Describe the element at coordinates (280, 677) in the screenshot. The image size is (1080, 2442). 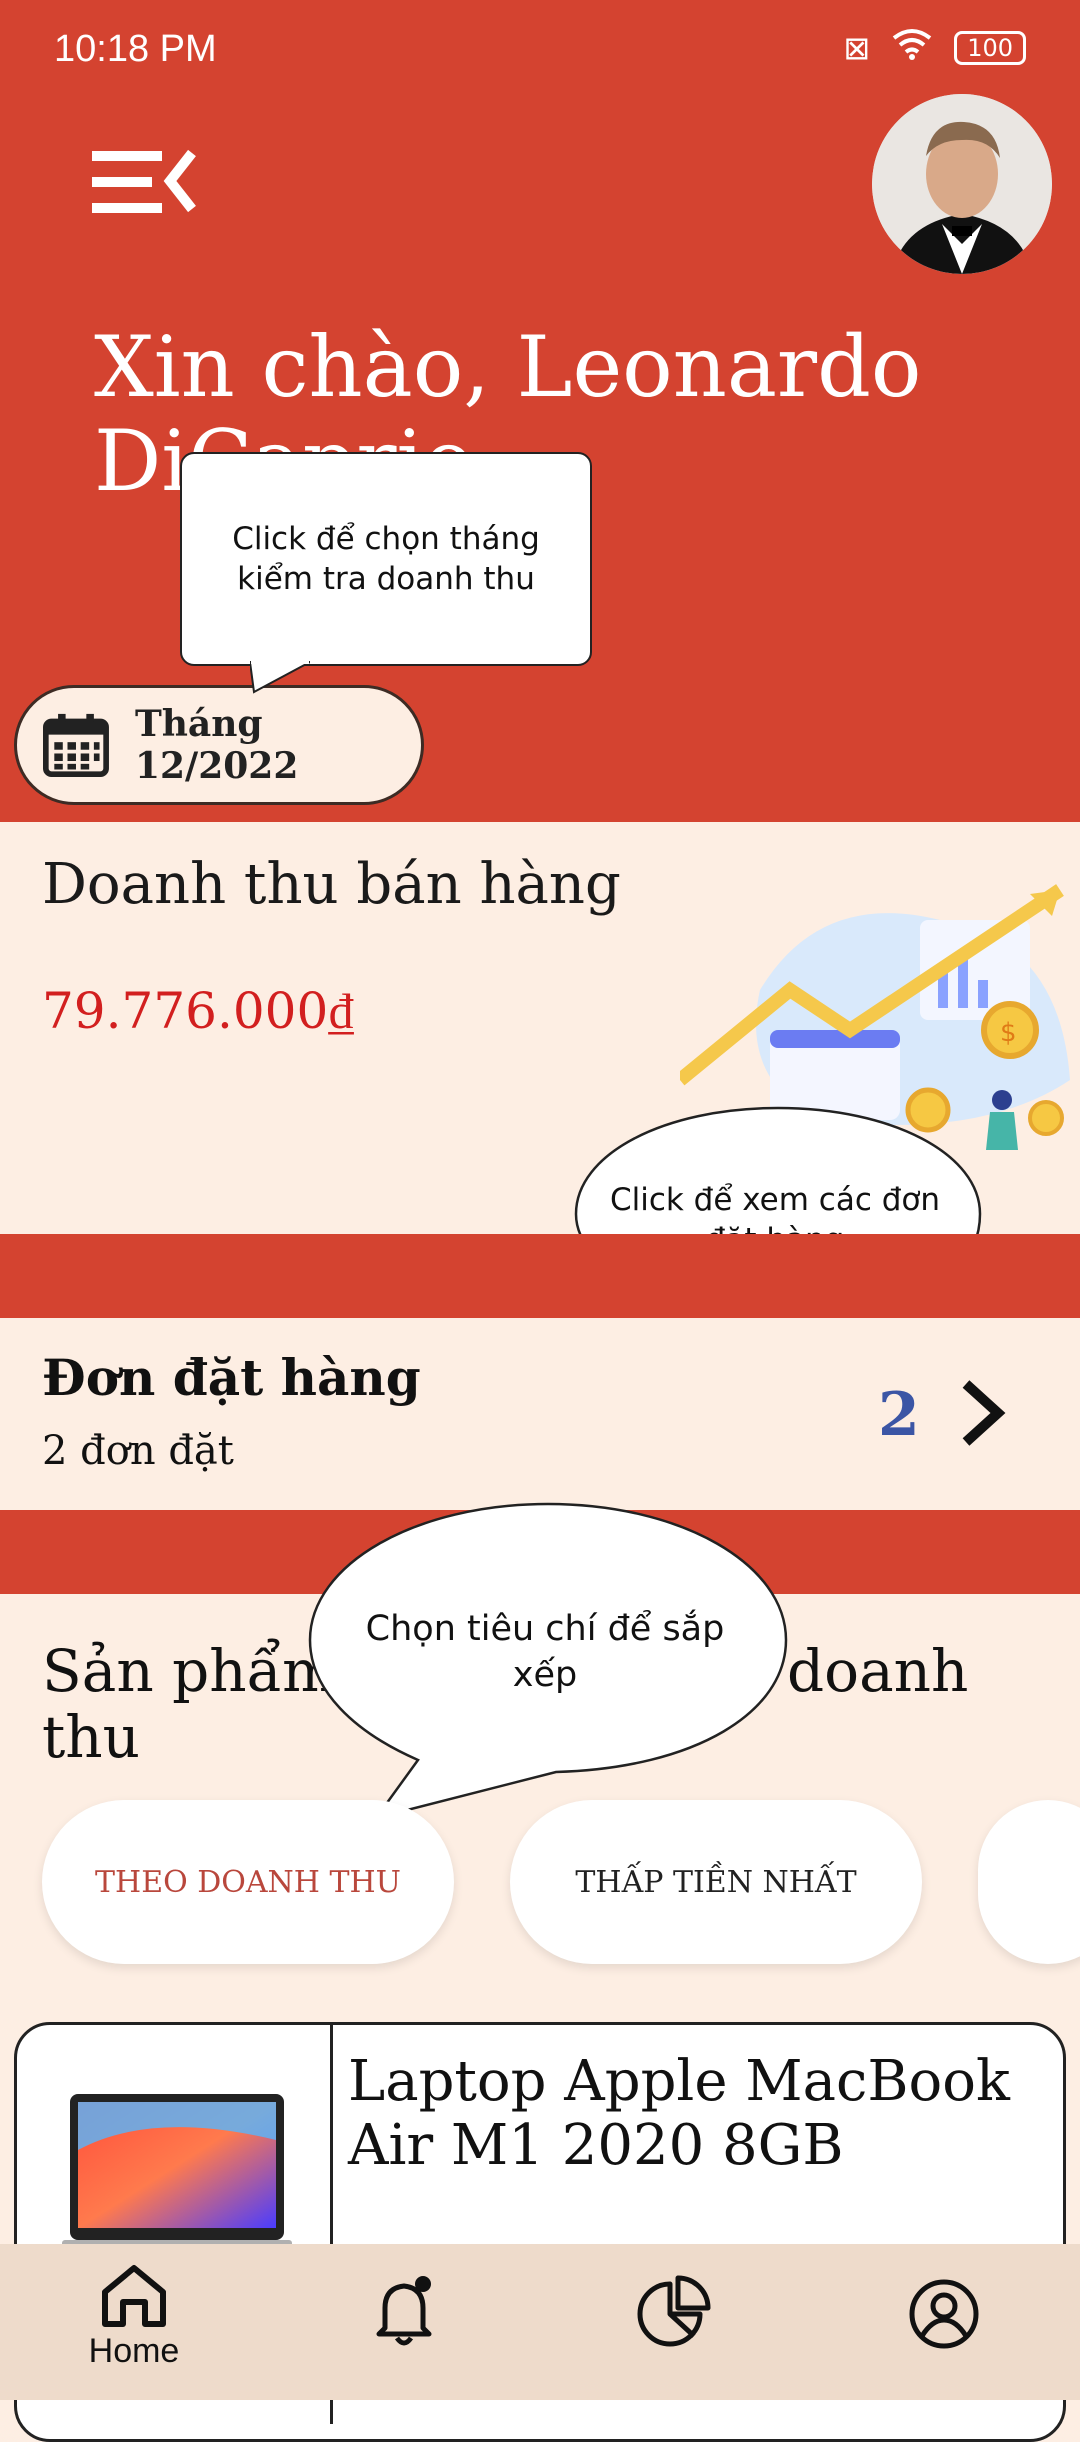
I see `tooltip-tail` at that location.